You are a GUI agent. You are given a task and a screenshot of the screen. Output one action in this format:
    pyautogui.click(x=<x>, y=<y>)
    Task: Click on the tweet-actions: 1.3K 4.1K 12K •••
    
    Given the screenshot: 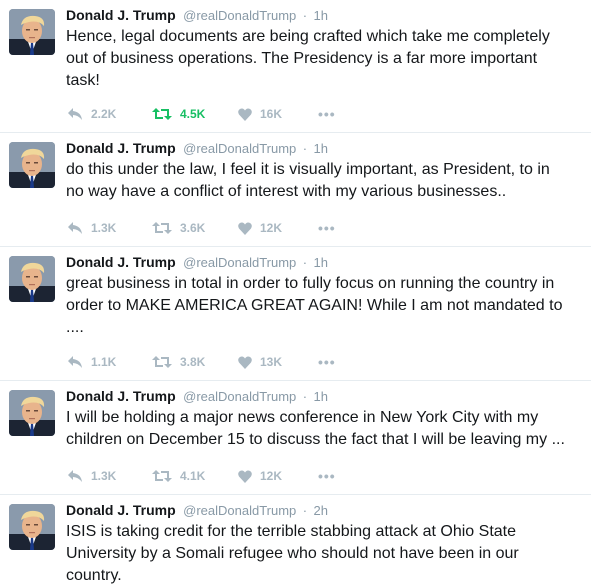 What is the action you would take?
    pyautogui.click(x=201, y=476)
    